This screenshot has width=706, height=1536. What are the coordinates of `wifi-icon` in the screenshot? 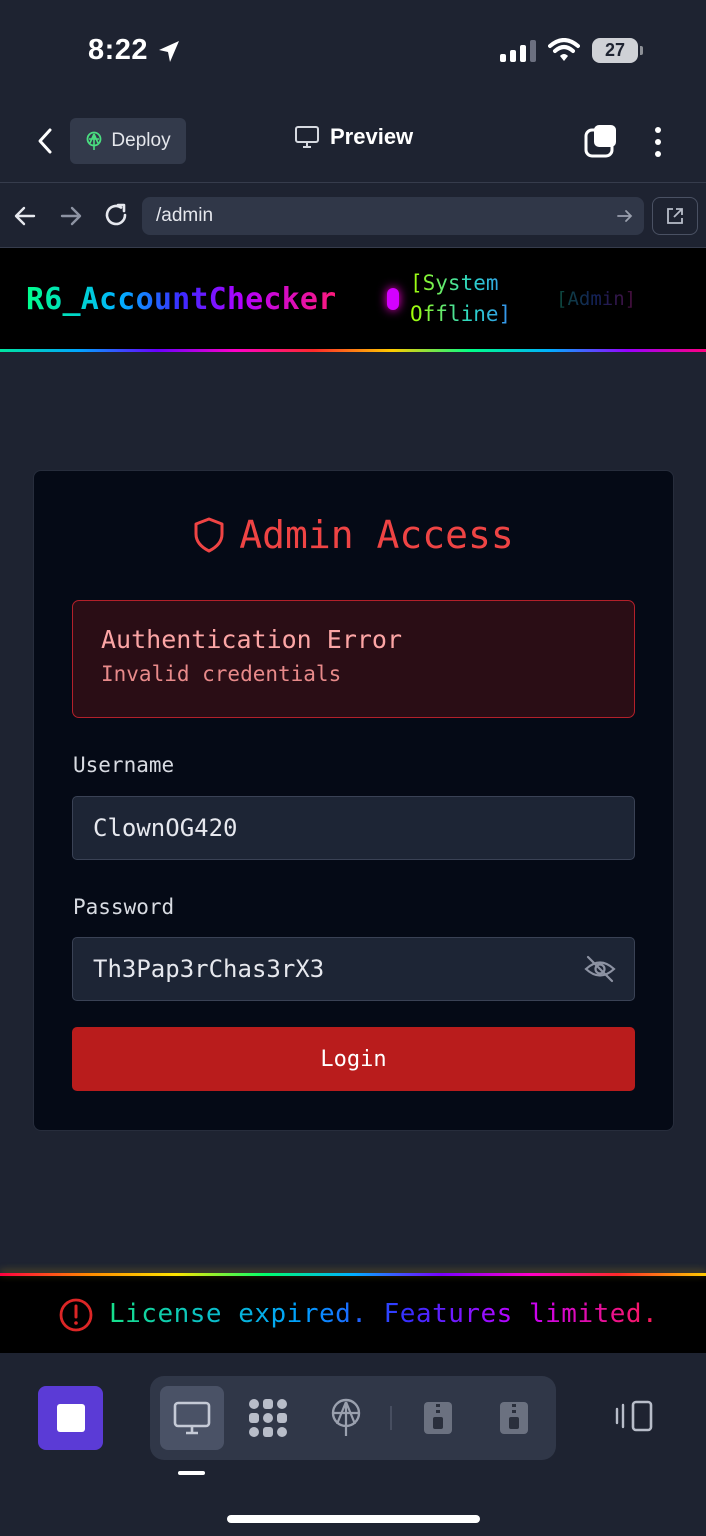 It's located at (564, 49).